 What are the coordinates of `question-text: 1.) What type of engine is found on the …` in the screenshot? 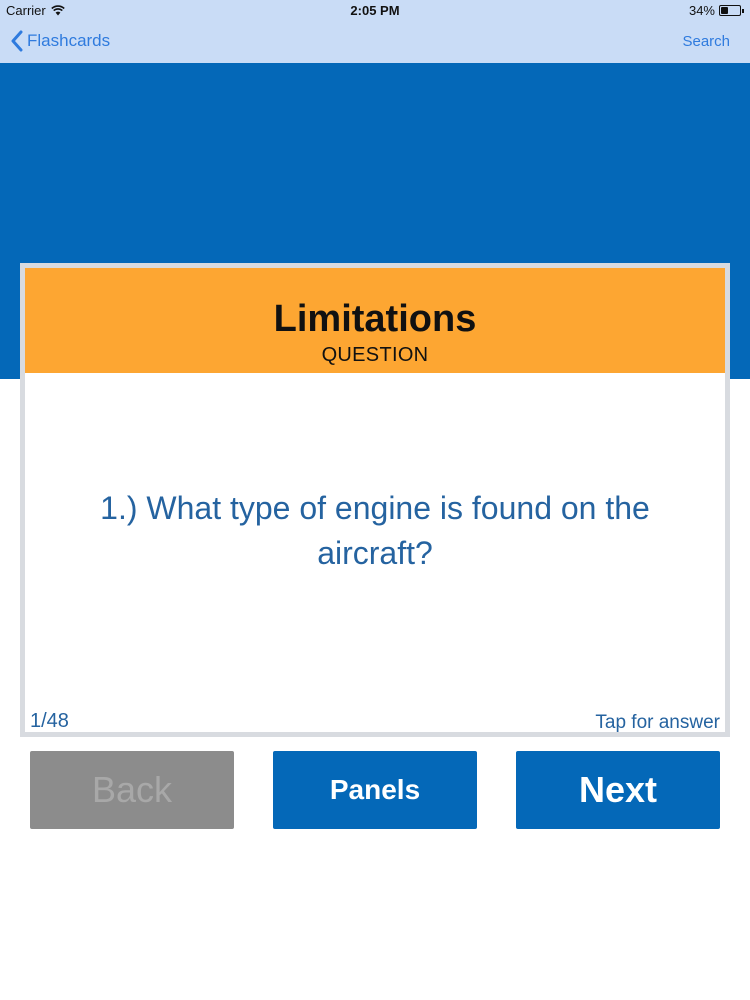 It's located at (375, 530).